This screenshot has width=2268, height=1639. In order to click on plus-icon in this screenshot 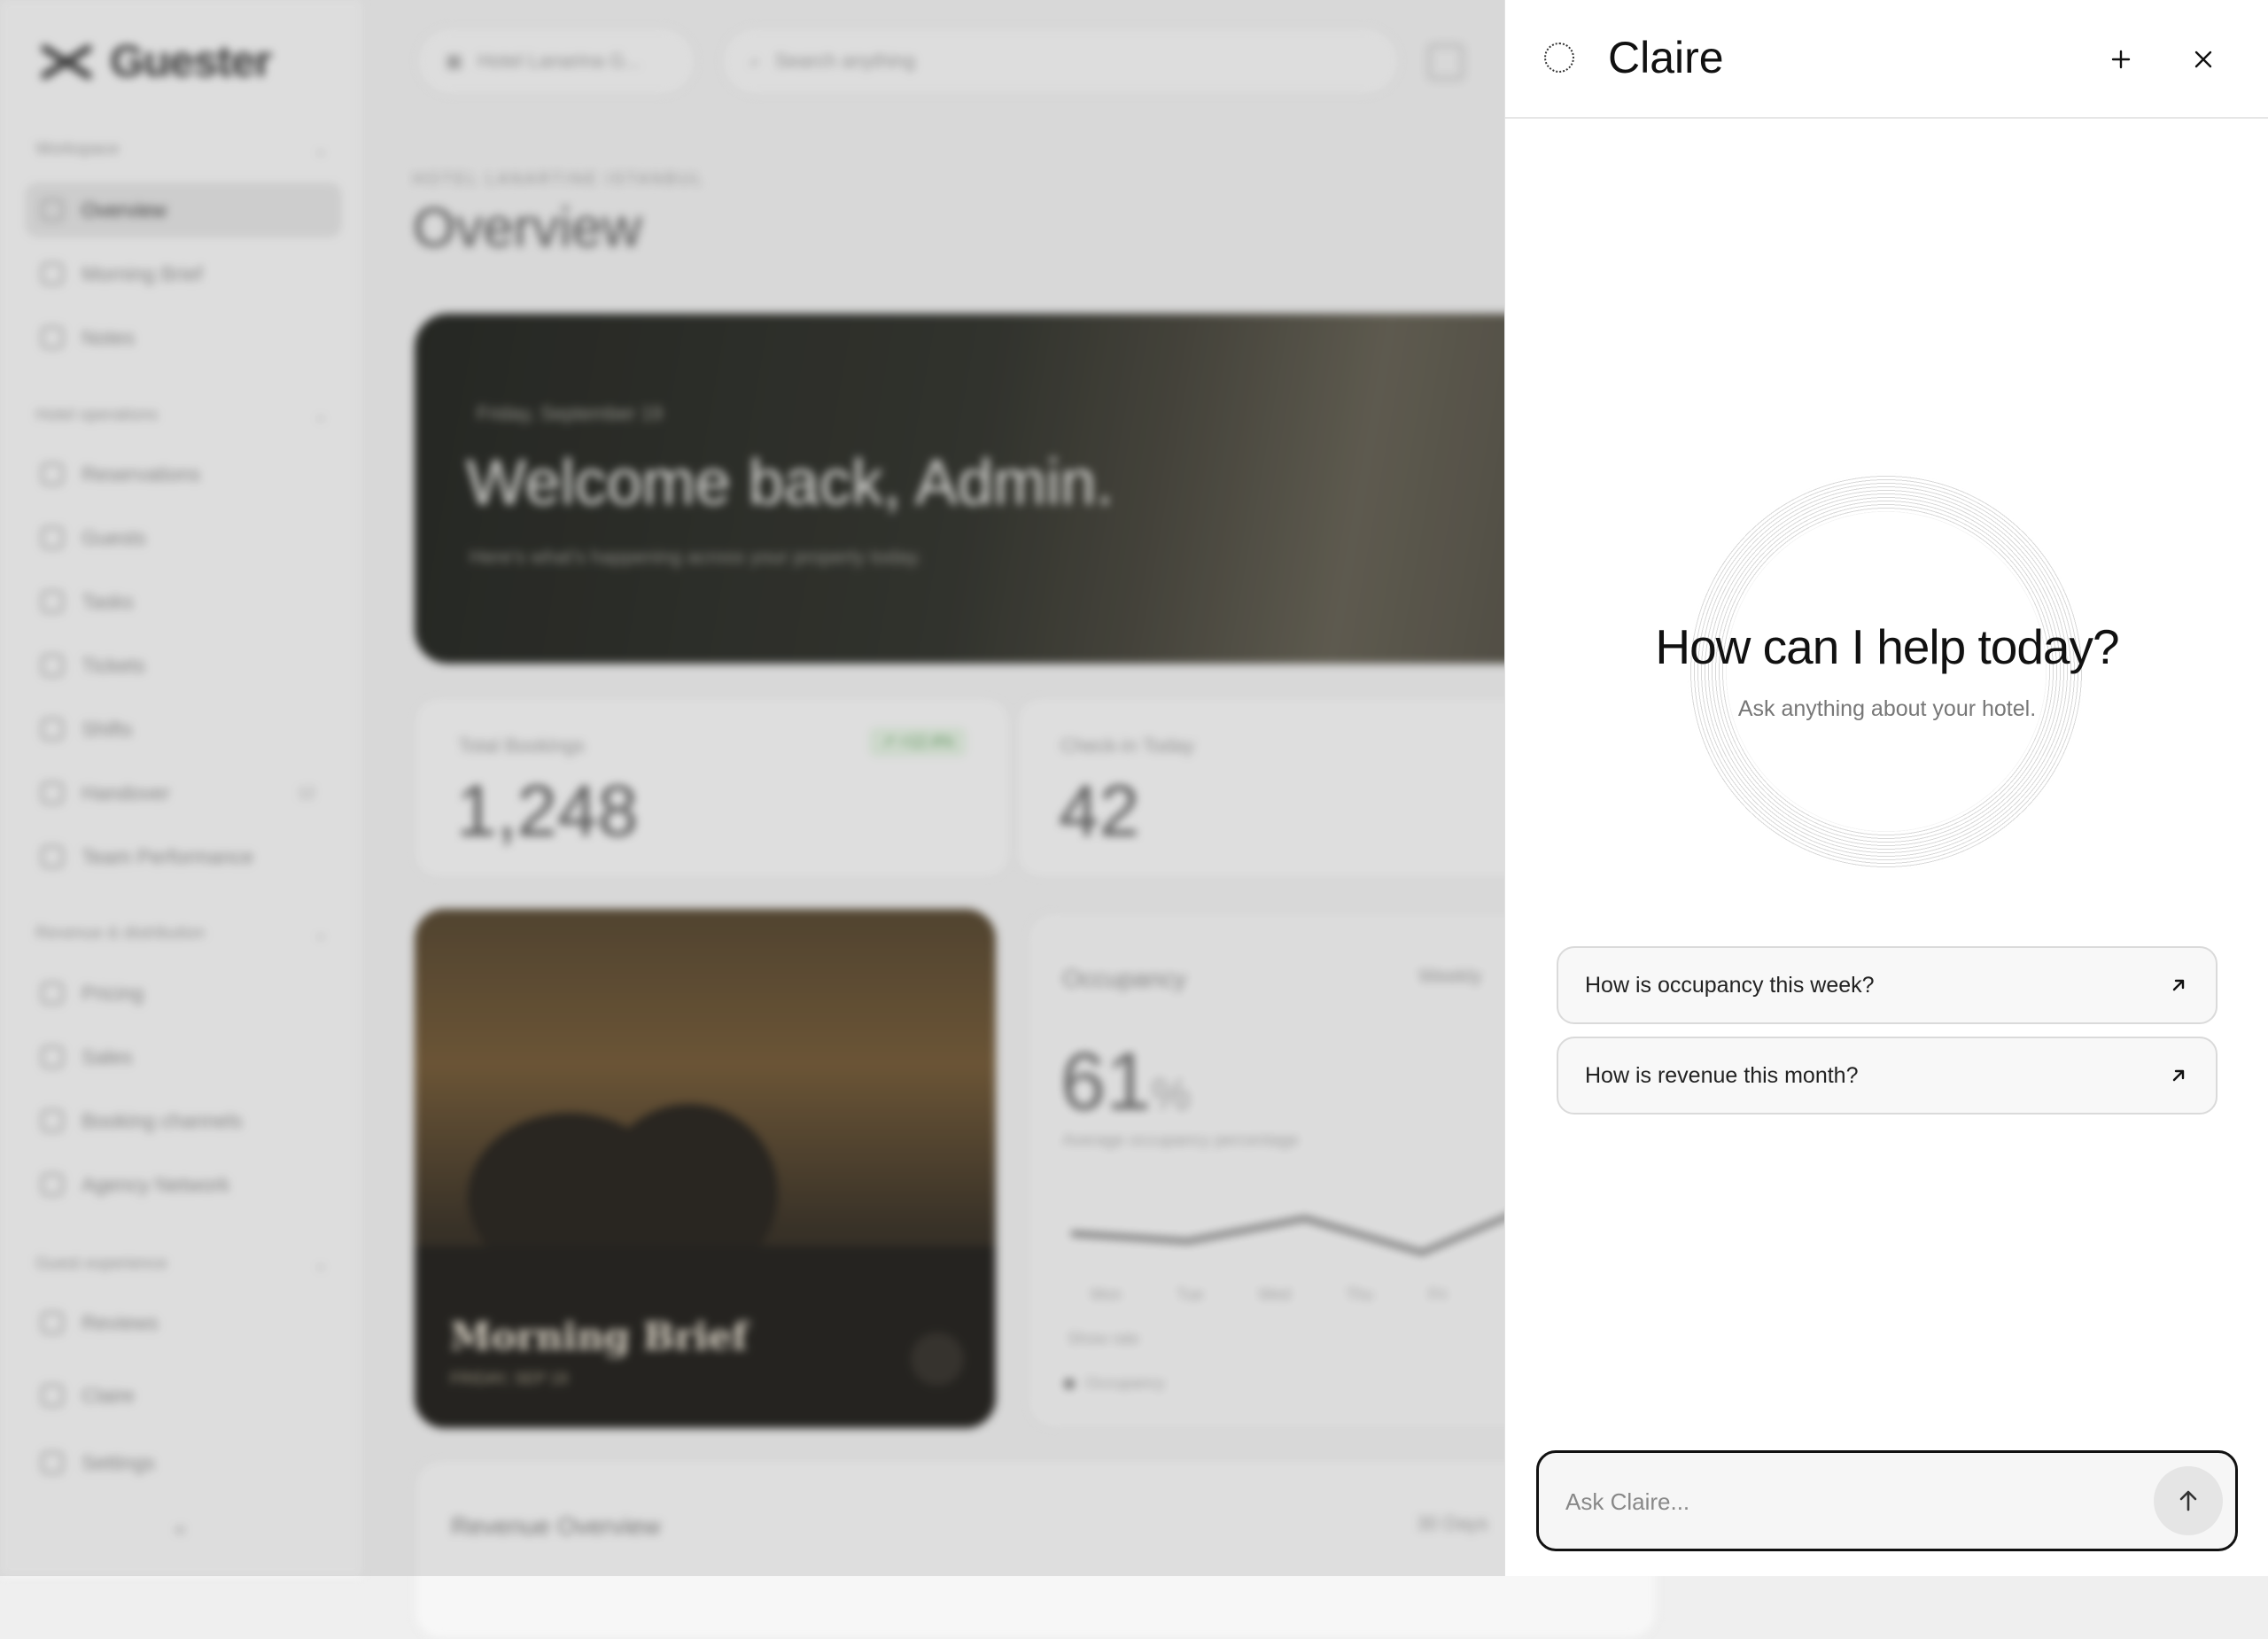, I will do `click(2121, 59)`.